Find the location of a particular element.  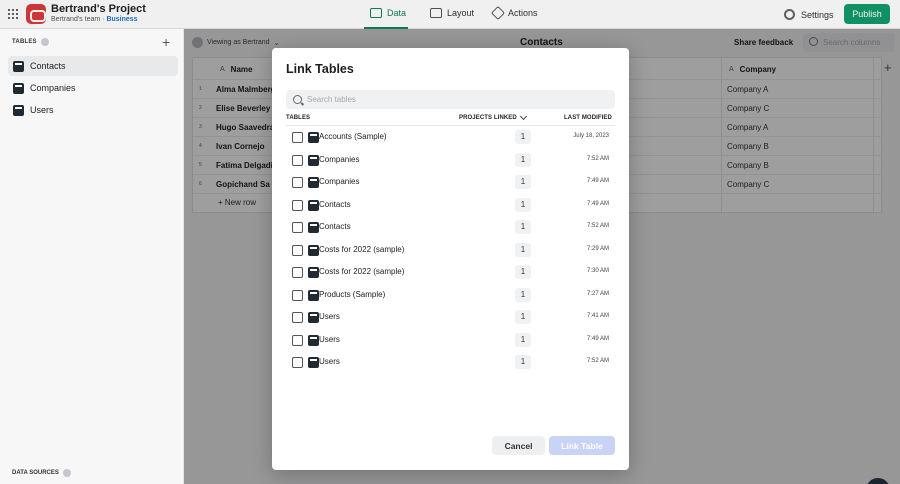

table-list-item: Costs for 2022 (sample) 1 7:29 AM is located at coordinates (450, 251).